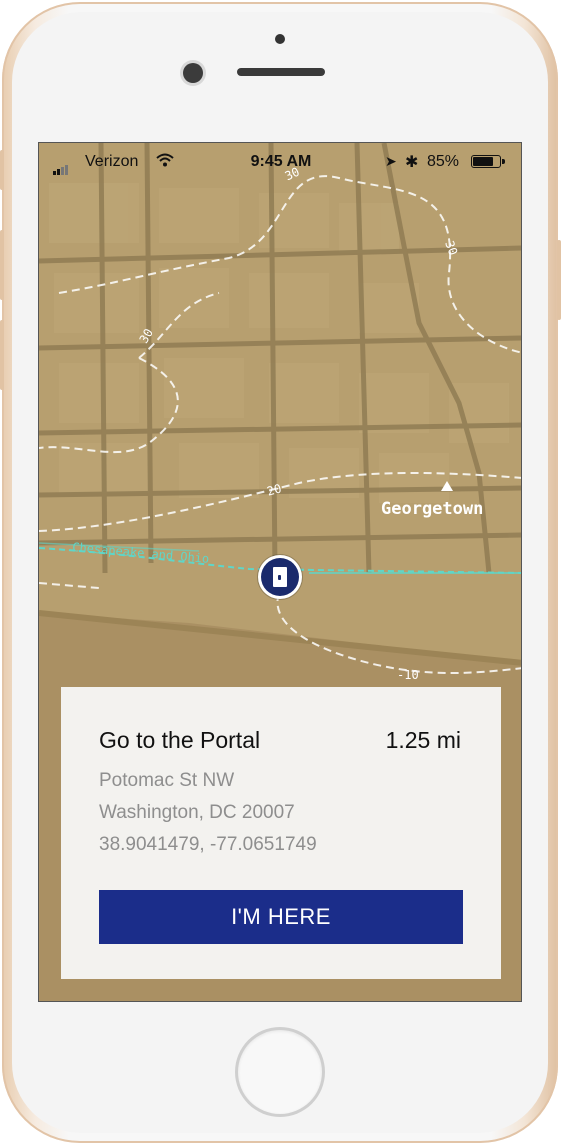 The height and width of the screenshot is (1146, 561). What do you see at coordinates (280, 39) in the screenshot?
I see `proximity-sensor` at bounding box center [280, 39].